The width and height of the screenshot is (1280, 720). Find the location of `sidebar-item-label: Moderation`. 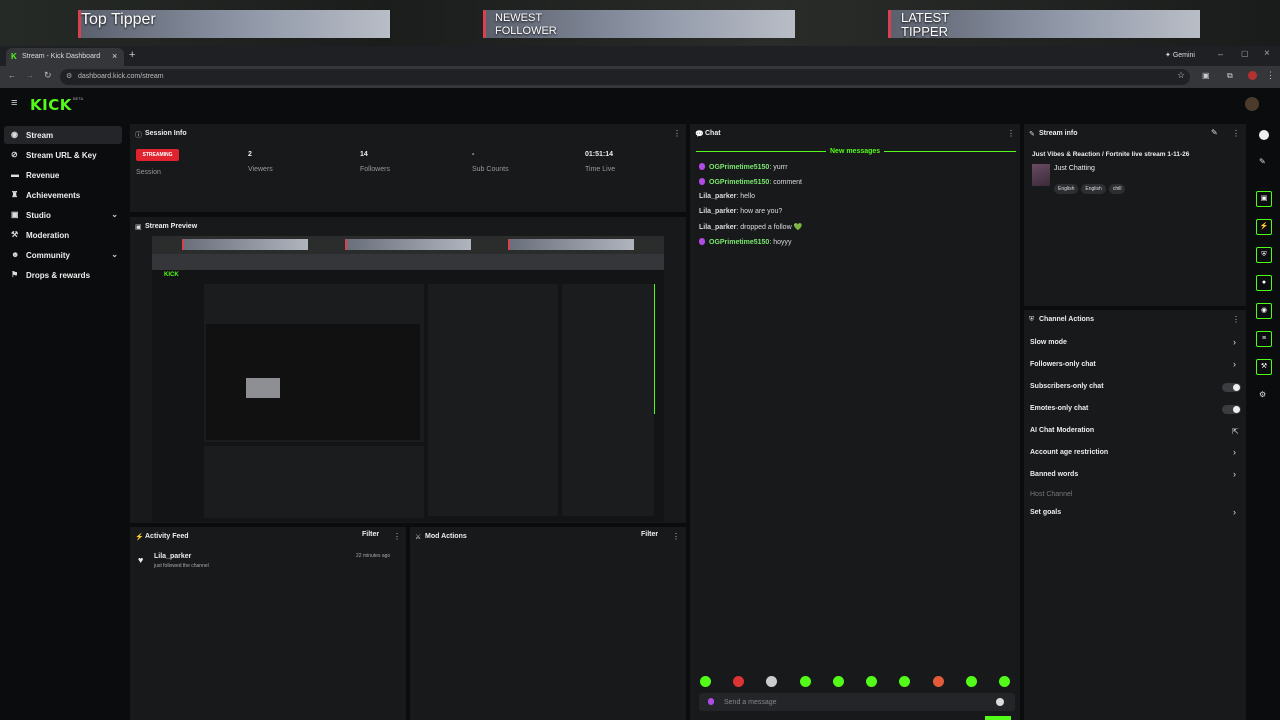

sidebar-item-label: Moderation is located at coordinates (48, 235).